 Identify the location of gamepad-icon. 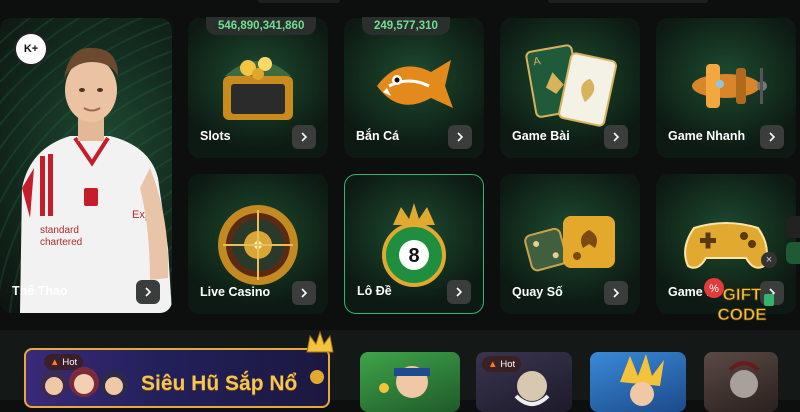
(726, 245).